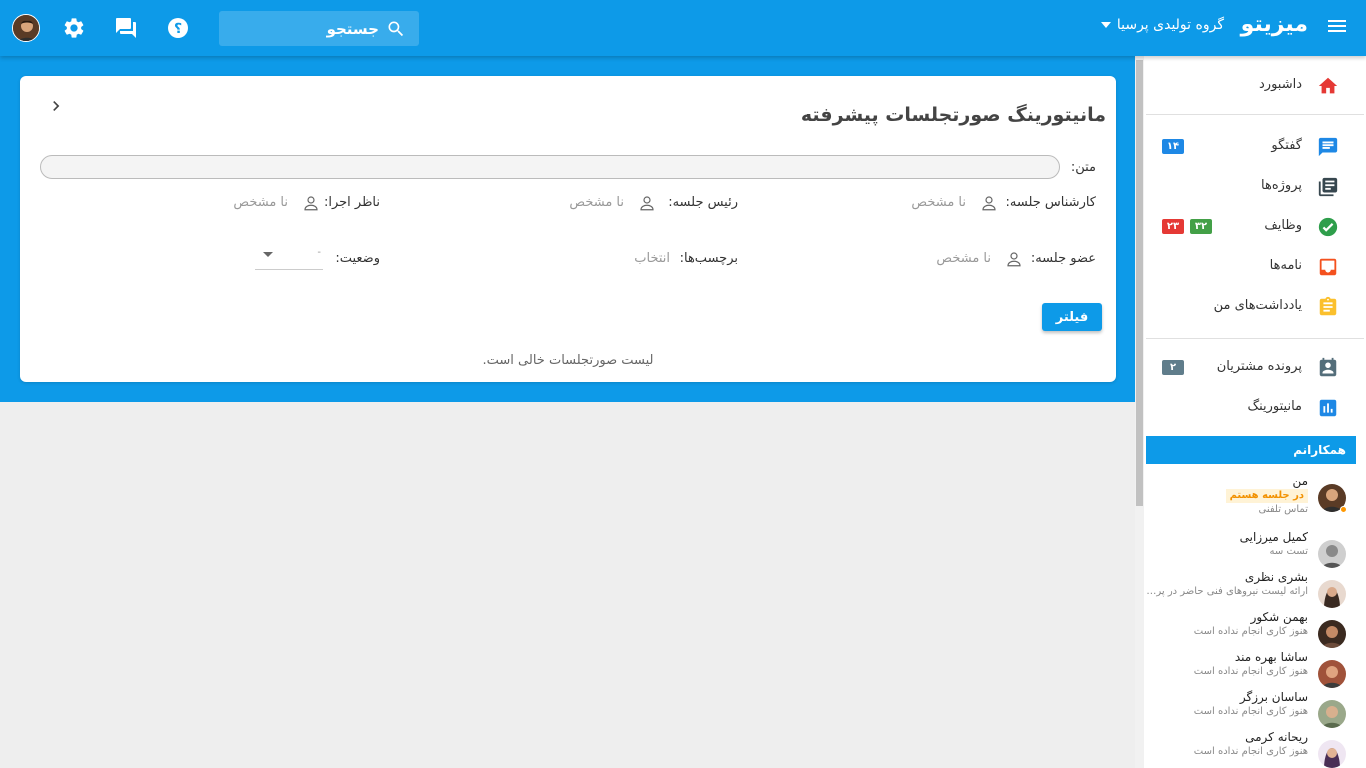  I want to click on sidebar-item-label: پرونده مشتریان, so click(1259, 366).